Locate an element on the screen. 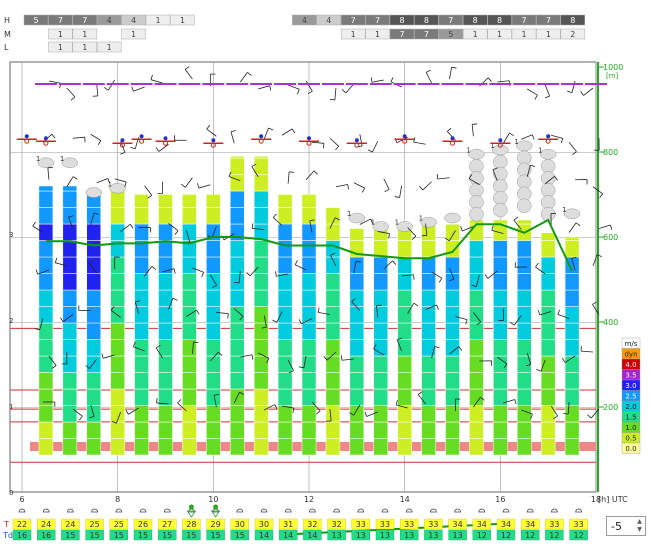 This screenshot has width=650, height=550. x-tick-label: 10 is located at coordinates (213, 499).